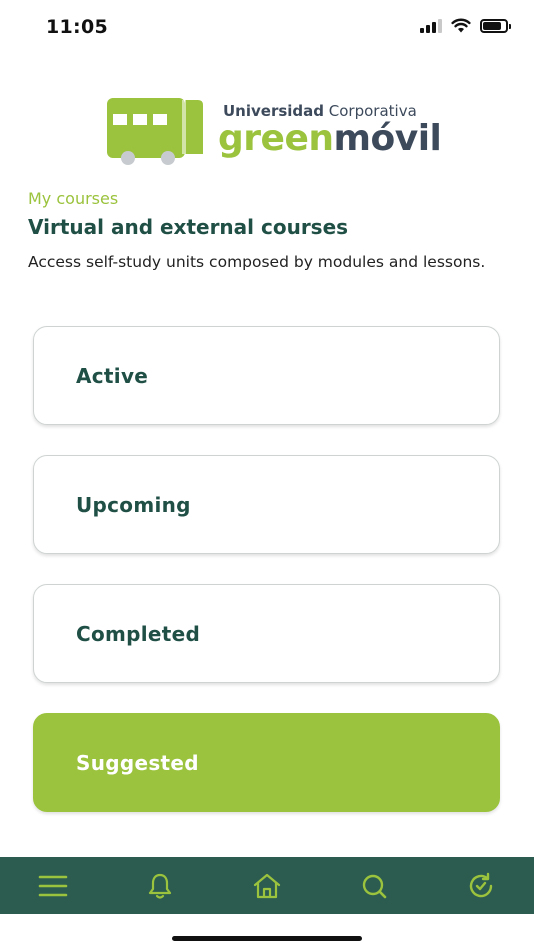 The width and height of the screenshot is (534, 950). What do you see at coordinates (266, 375) in the screenshot?
I see `course-card-active: Active` at bounding box center [266, 375].